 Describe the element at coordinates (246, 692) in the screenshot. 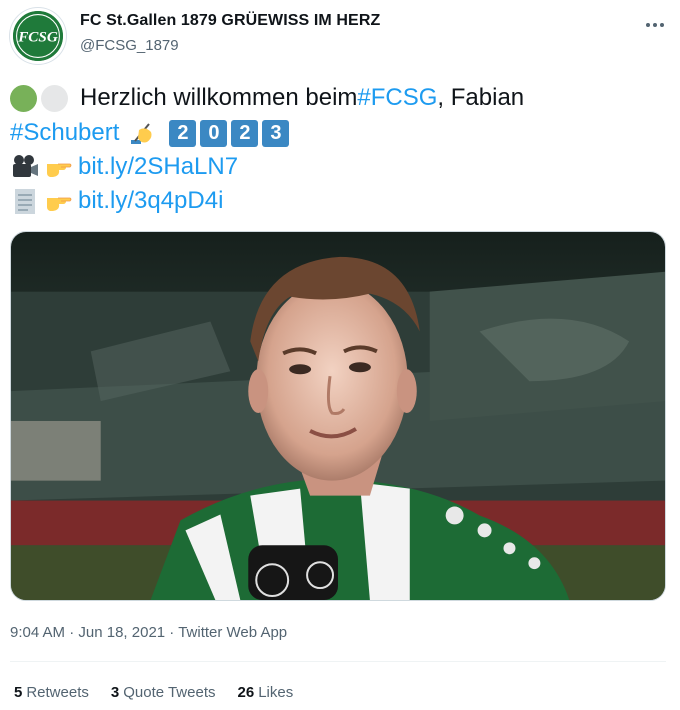

I see `likes-count: 26` at that location.